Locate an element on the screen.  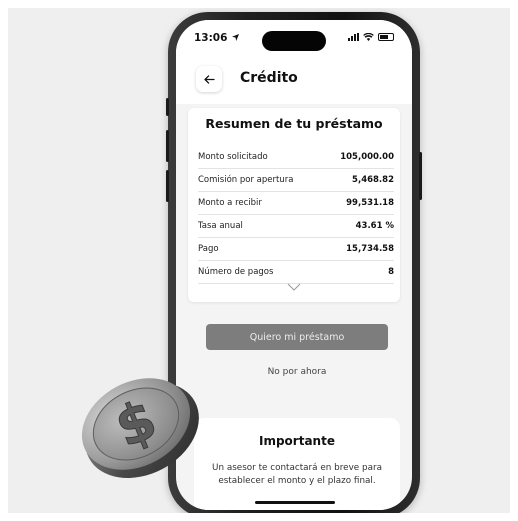
phone-volume-down-button is located at coordinates (167, 186).